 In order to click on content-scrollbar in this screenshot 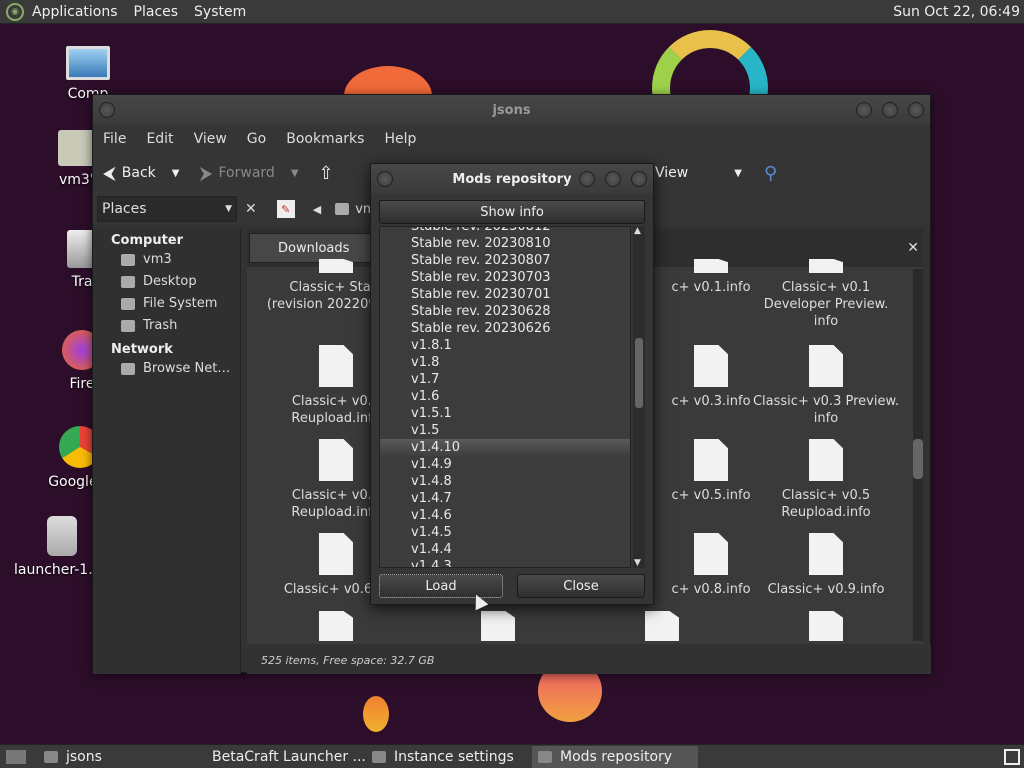, I will do `click(918, 455)`.